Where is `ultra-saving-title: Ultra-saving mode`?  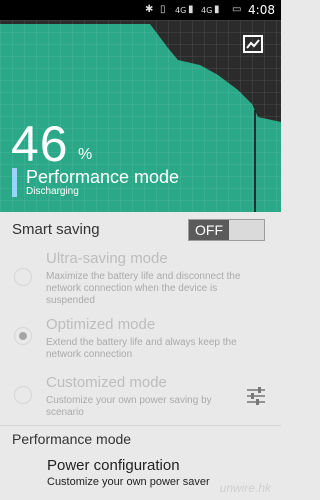 ultra-saving-title: Ultra-saving mode is located at coordinates (107, 258).